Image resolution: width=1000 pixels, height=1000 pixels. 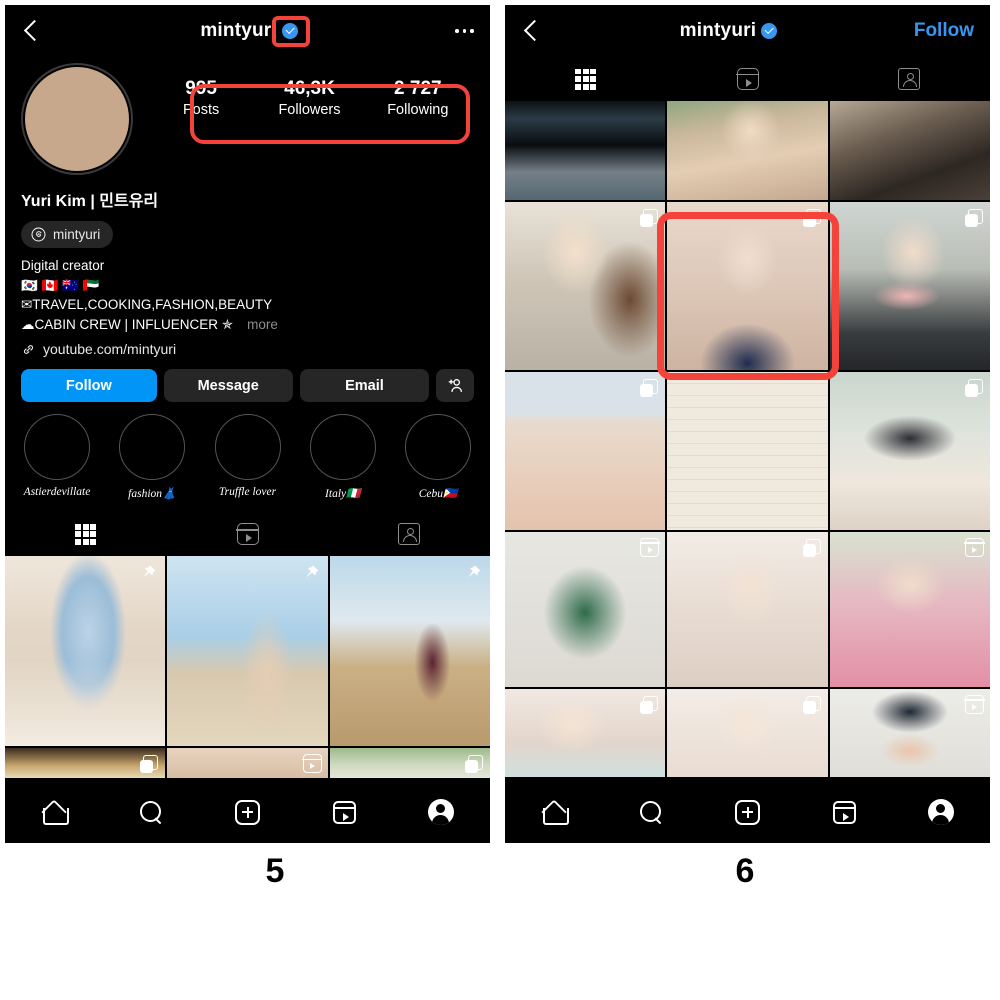 What do you see at coordinates (418, 109) in the screenshot?
I see `following-label: Following` at bounding box center [418, 109].